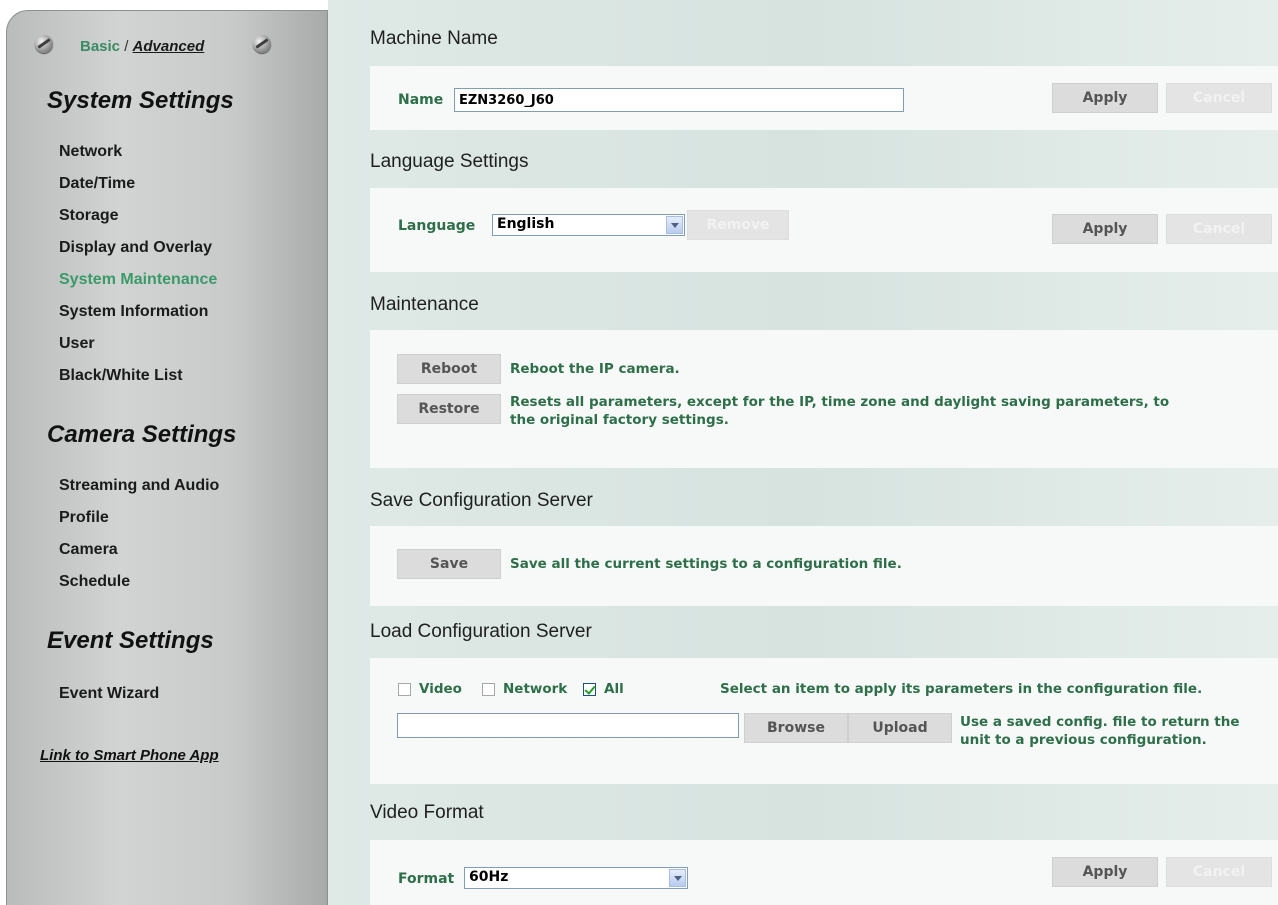 The image size is (1278, 905). I want to click on language-select: English, so click(588, 225).